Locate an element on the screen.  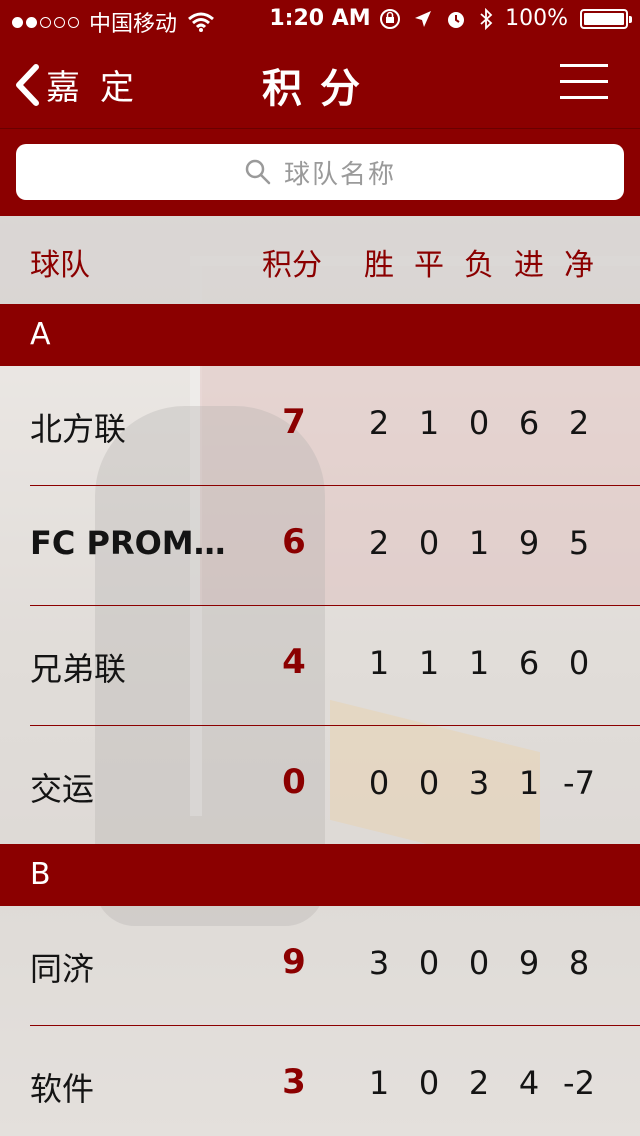
points-value: 0 is located at coordinates (294, 782).